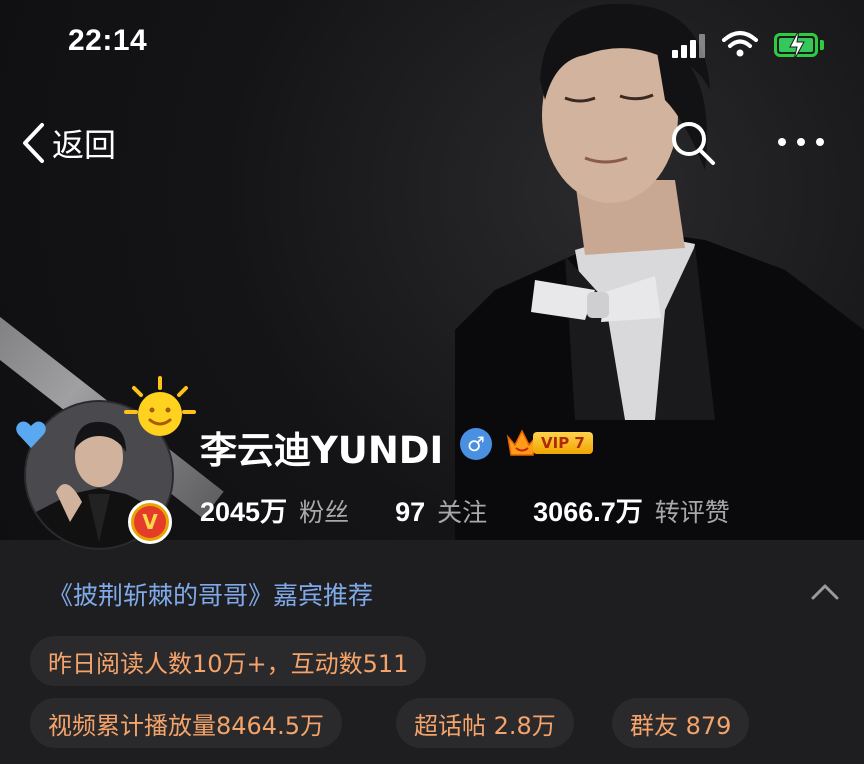  Describe the element at coordinates (822, 45) in the screenshot. I see `battery-tip` at that location.